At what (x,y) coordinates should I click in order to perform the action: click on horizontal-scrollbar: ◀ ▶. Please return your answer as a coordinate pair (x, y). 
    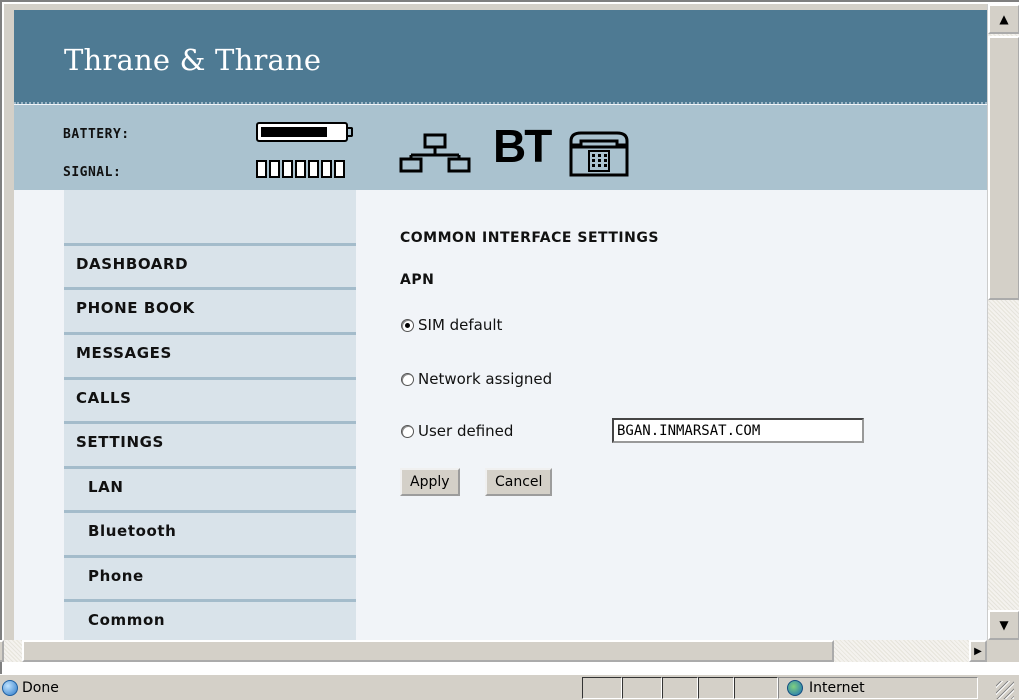
    Looking at the image, I should click on (493, 651).